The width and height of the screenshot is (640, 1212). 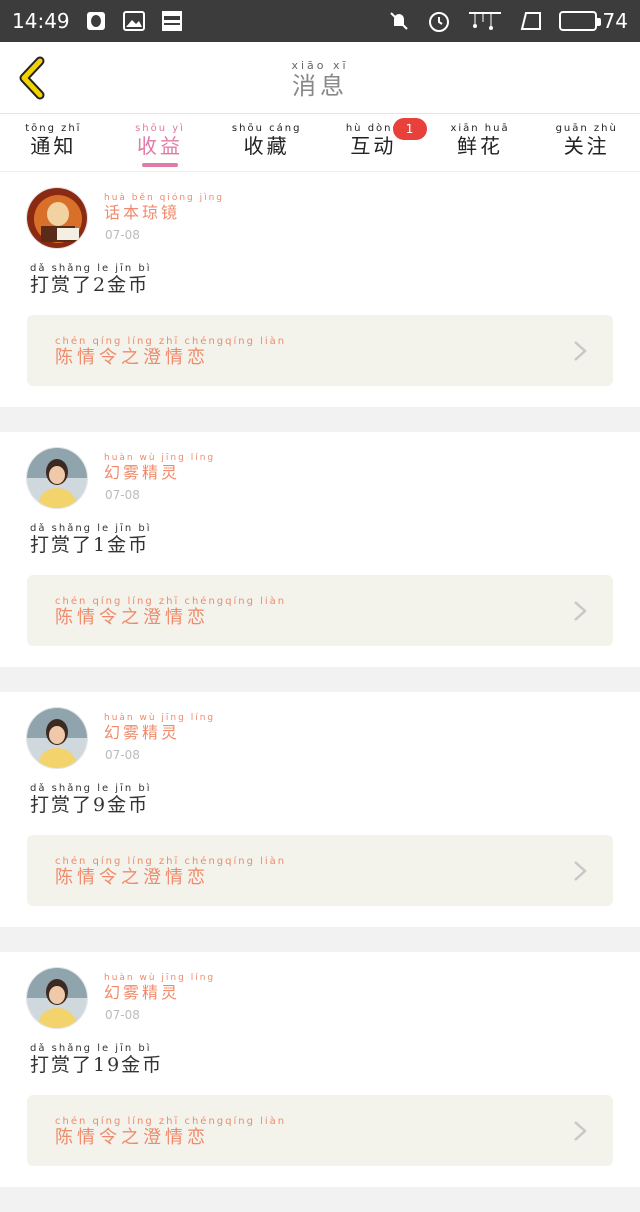 I want to click on tab-earnings: shōu yì 收益, so click(x=160, y=142).